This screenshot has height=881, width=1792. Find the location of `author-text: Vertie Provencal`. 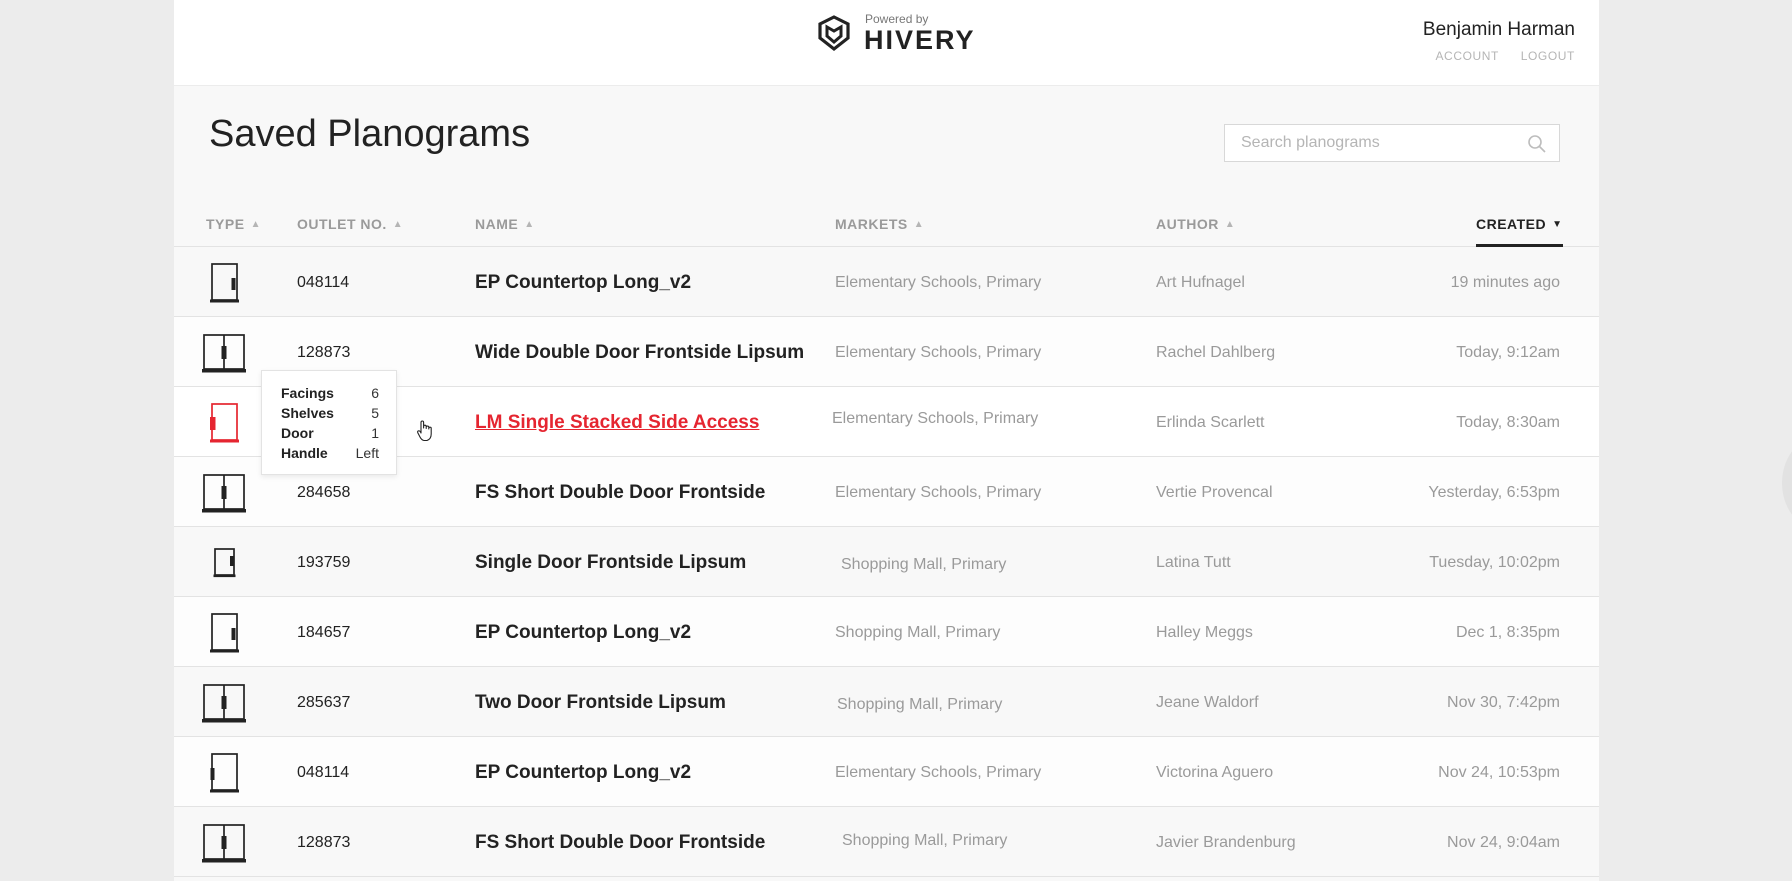

author-text: Vertie Provencal is located at coordinates (1214, 492).